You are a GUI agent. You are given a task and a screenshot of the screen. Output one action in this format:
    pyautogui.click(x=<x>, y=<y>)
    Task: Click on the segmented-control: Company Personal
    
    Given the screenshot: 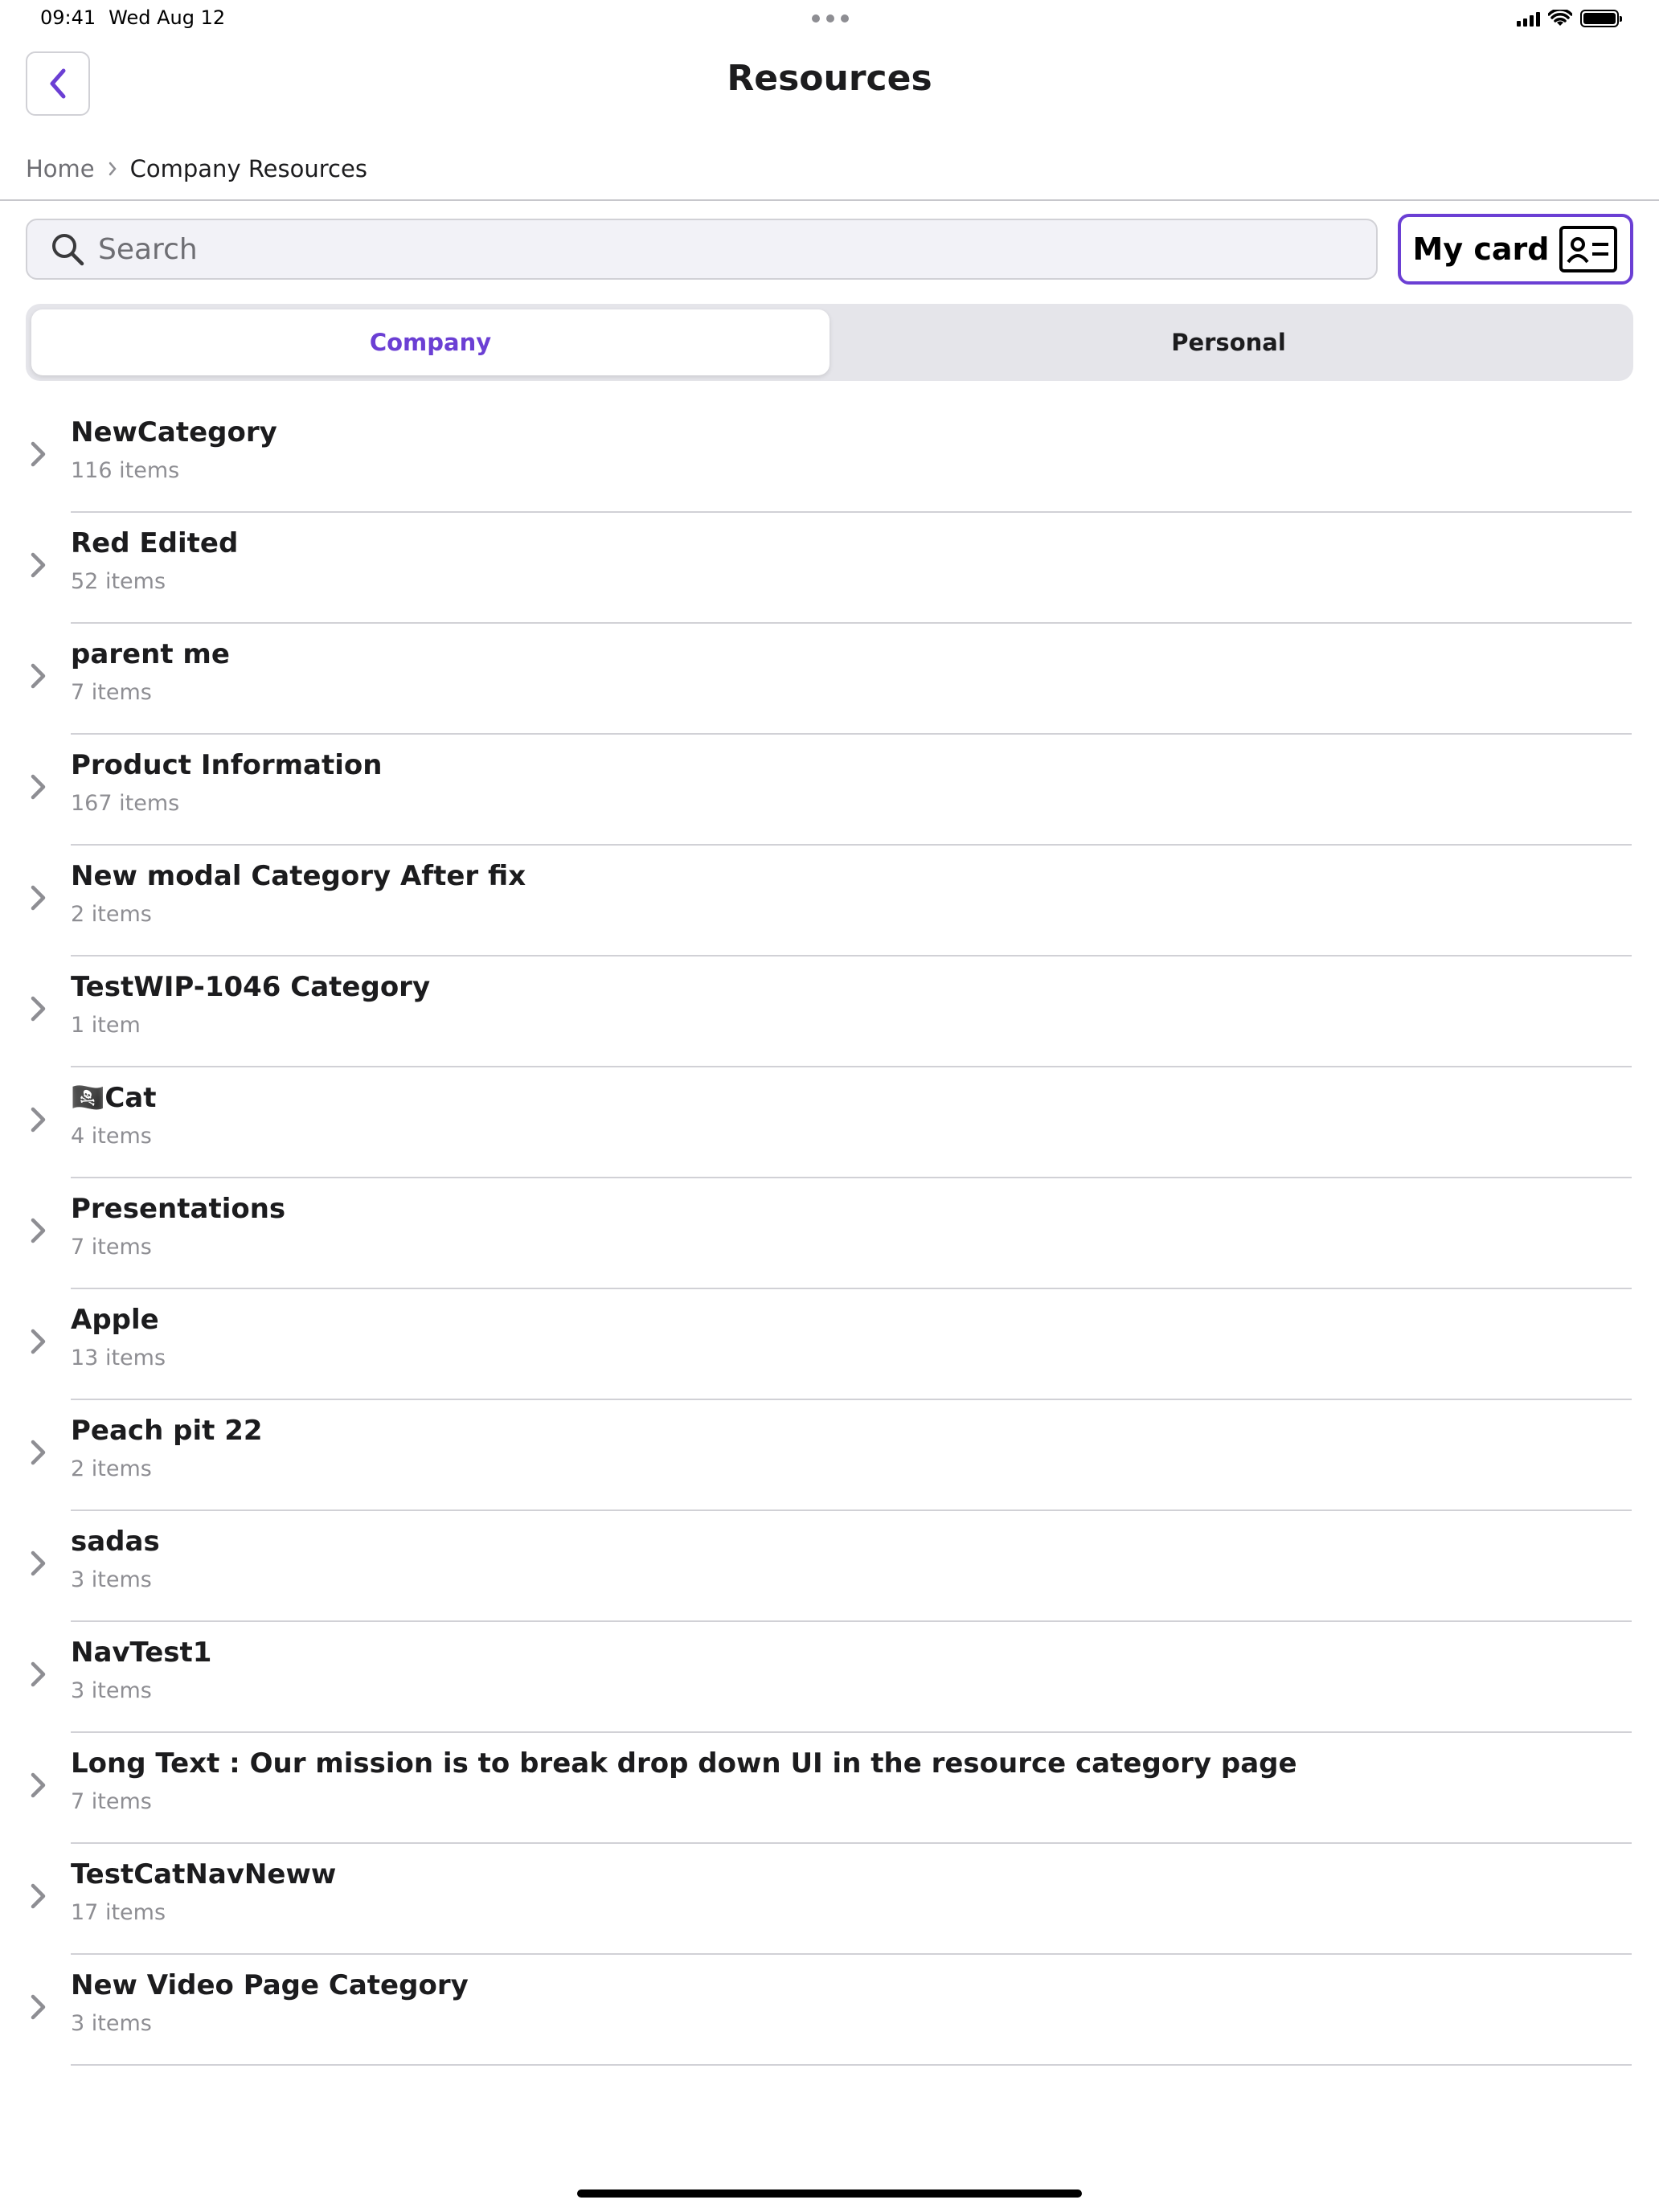 What is the action you would take?
    pyautogui.click(x=829, y=342)
    